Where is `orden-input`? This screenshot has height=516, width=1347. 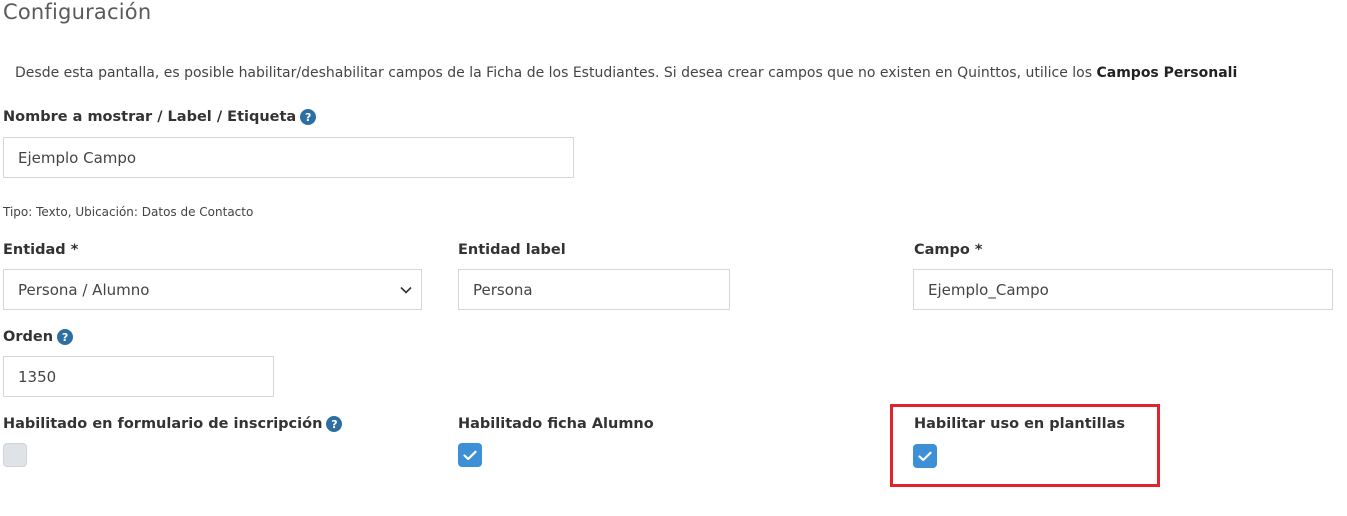 orden-input is located at coordinates (138, 376).